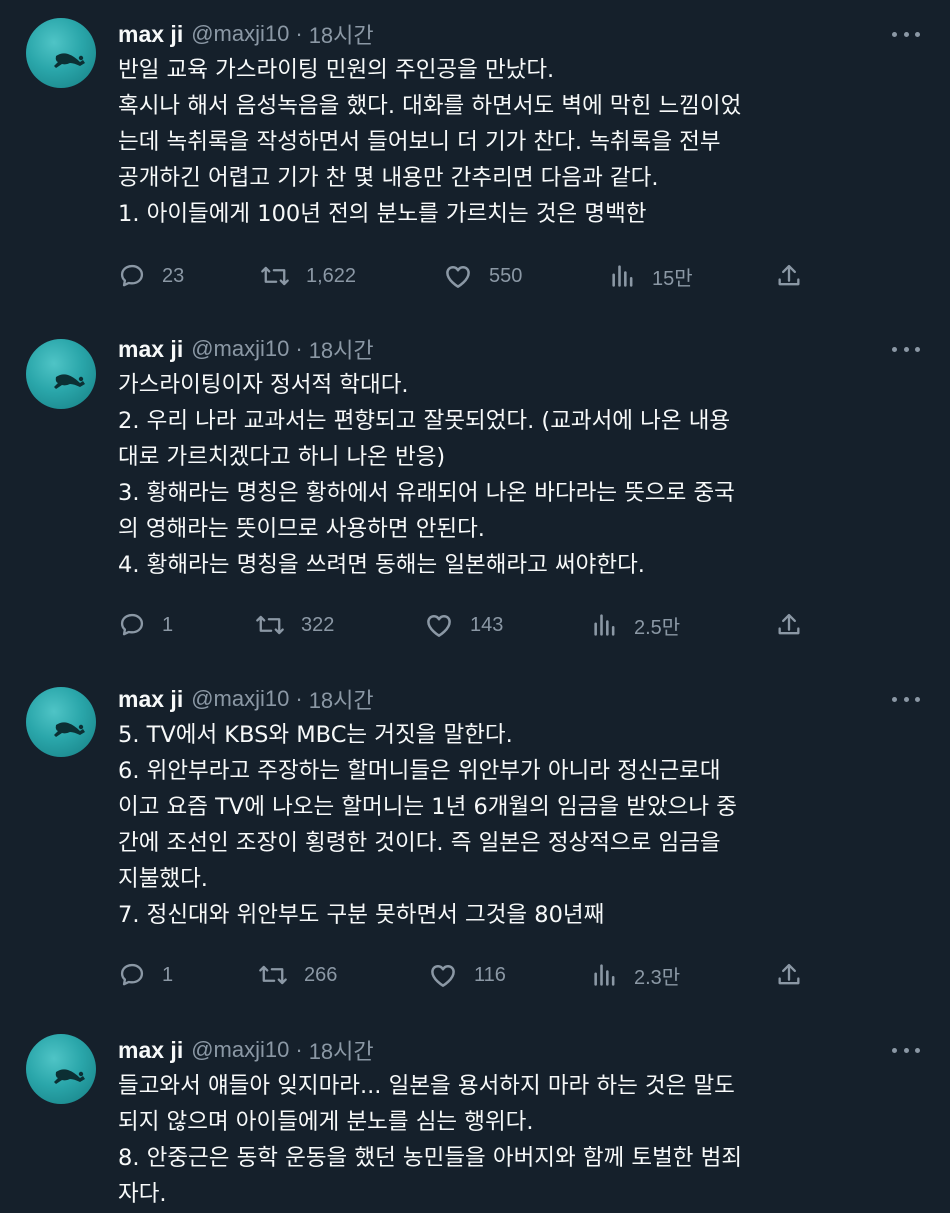 The width and height of the screenshot is (950, 1213). What do you see at coordinates (426, 1086) in the screenshot?
I see `tweet-text-line: 들고와서 얘들아 잊지마라... 일본을 용서하지 마라 하는 것은 말도` at bounding box center [426, 1086].